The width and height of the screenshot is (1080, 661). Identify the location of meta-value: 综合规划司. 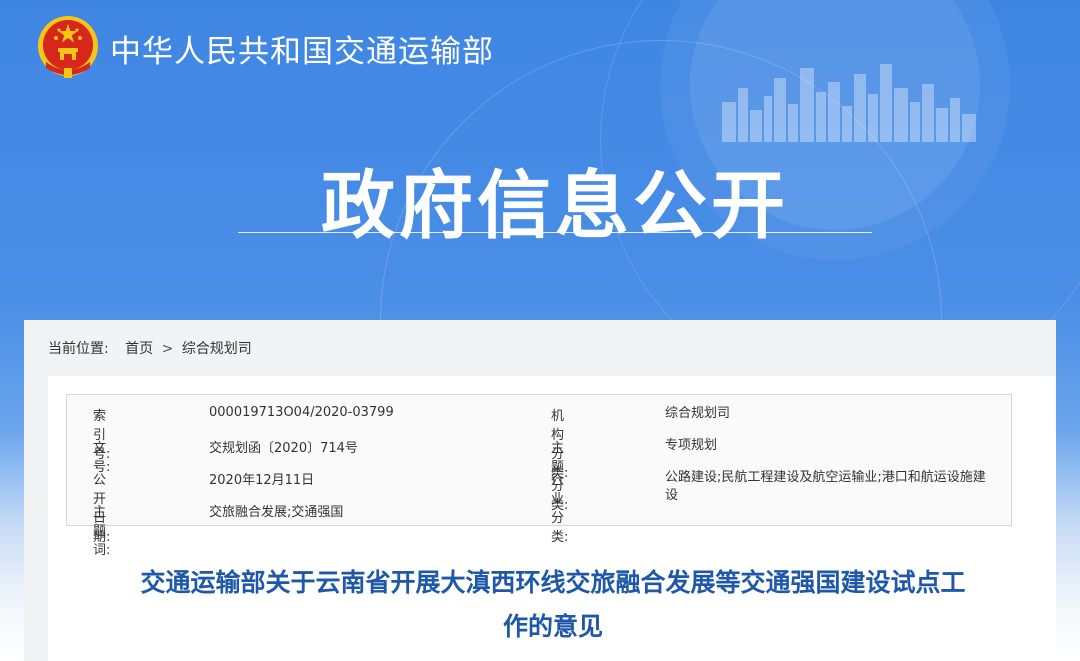
(698, 413).